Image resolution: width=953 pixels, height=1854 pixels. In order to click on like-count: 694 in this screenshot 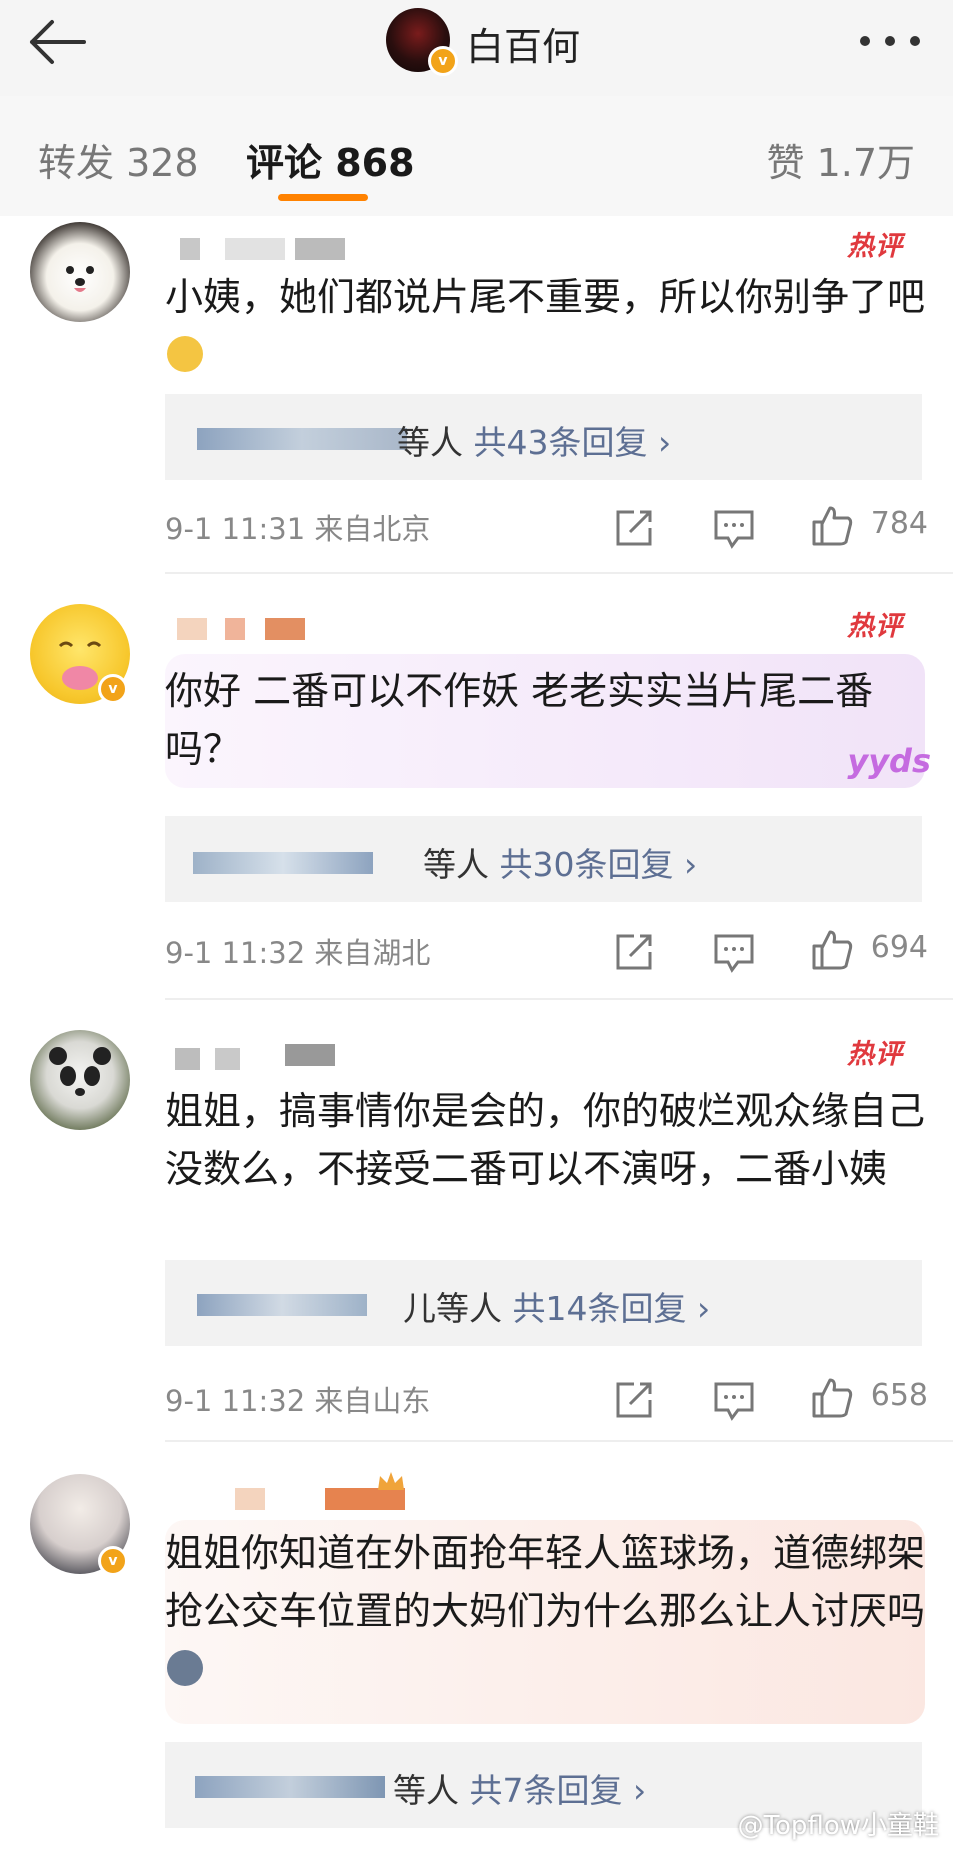, I will do `click(899, 947)`.